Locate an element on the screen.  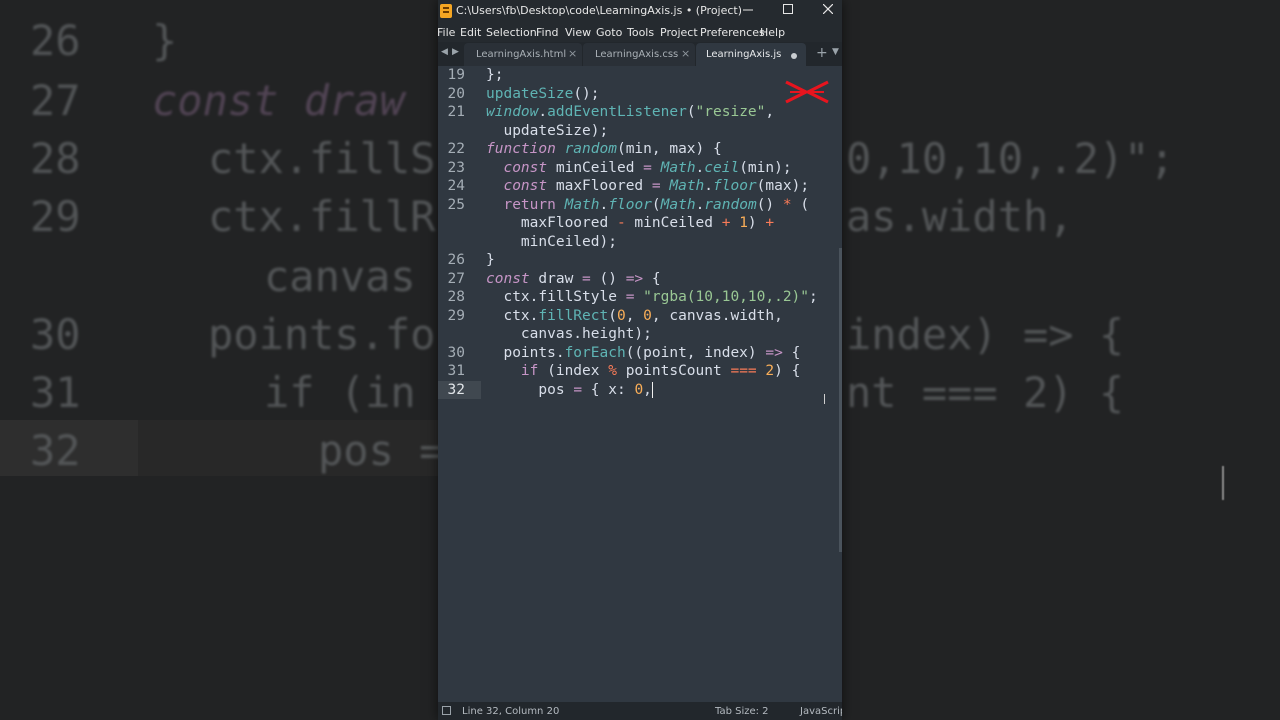
code-text: pos = { x: 0, is located at coordinates (570, 390).